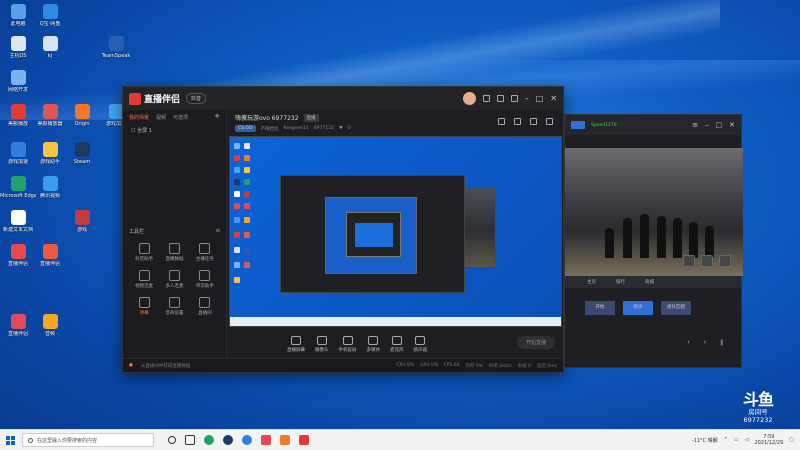 The image size is (800, 450). Describe the element at coordinates (82, 153) in the screenshot. I see `desktop-icon: Steam` at that location.